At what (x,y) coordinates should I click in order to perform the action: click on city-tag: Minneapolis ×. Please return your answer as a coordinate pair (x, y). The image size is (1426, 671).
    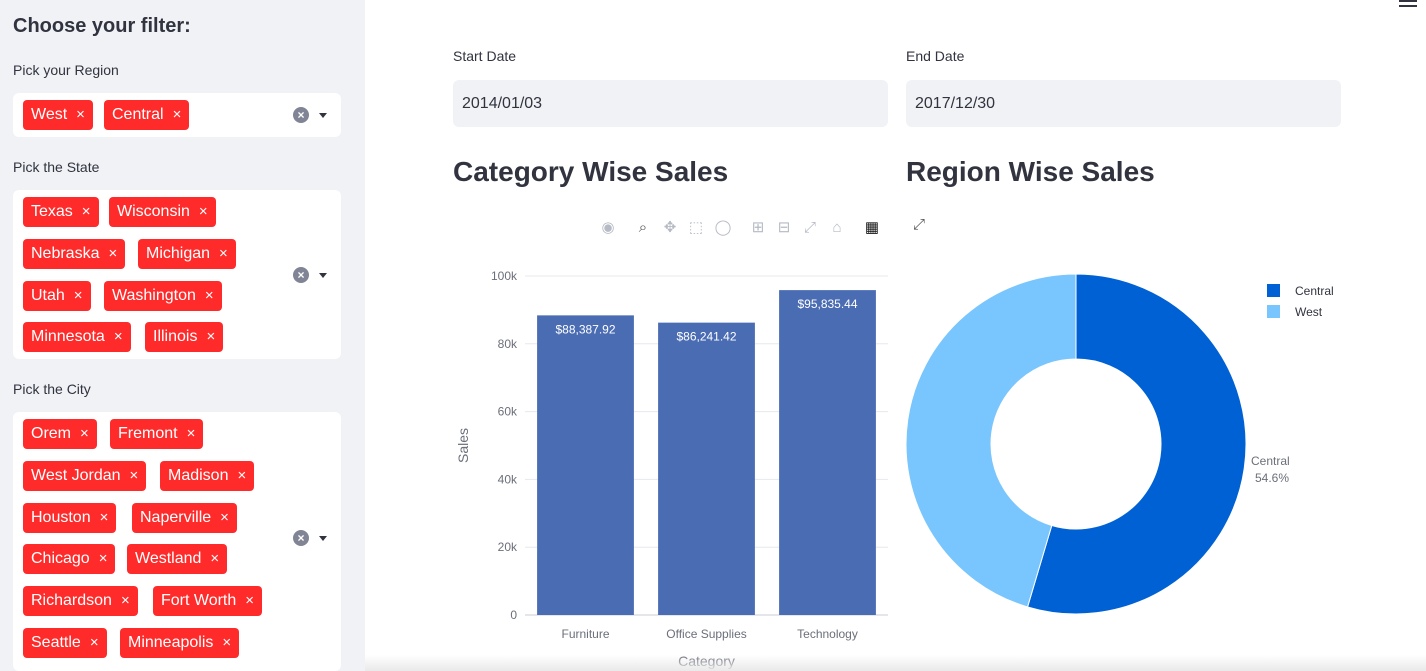
    Looking at the image, I should click on (180, 643).